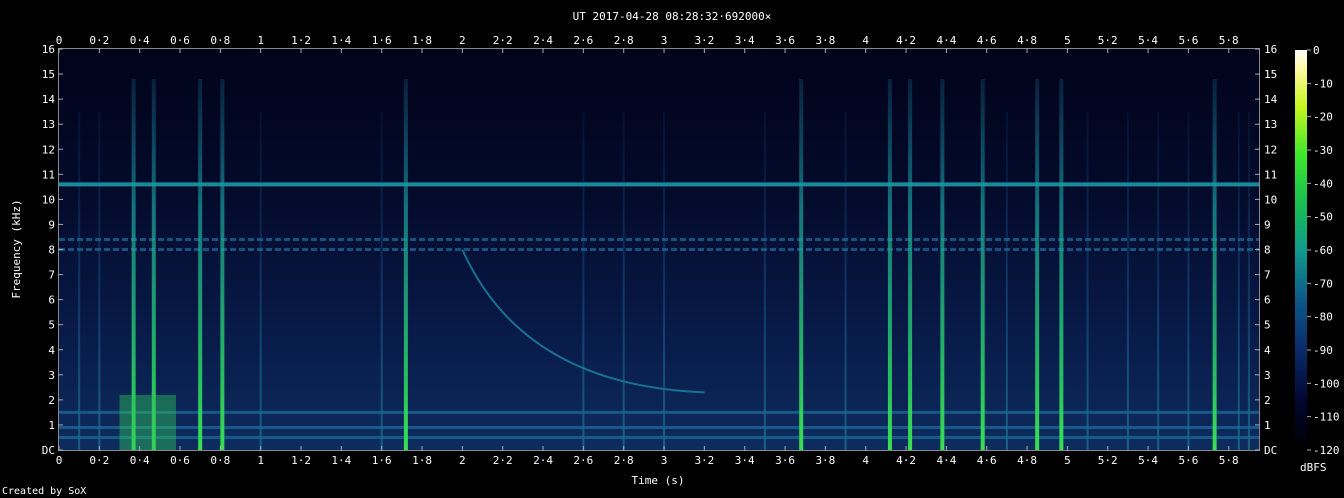 This screenshot has height=498, width=1344. I want to click on colorbar-tick-label: 0, so click(1316, 50).